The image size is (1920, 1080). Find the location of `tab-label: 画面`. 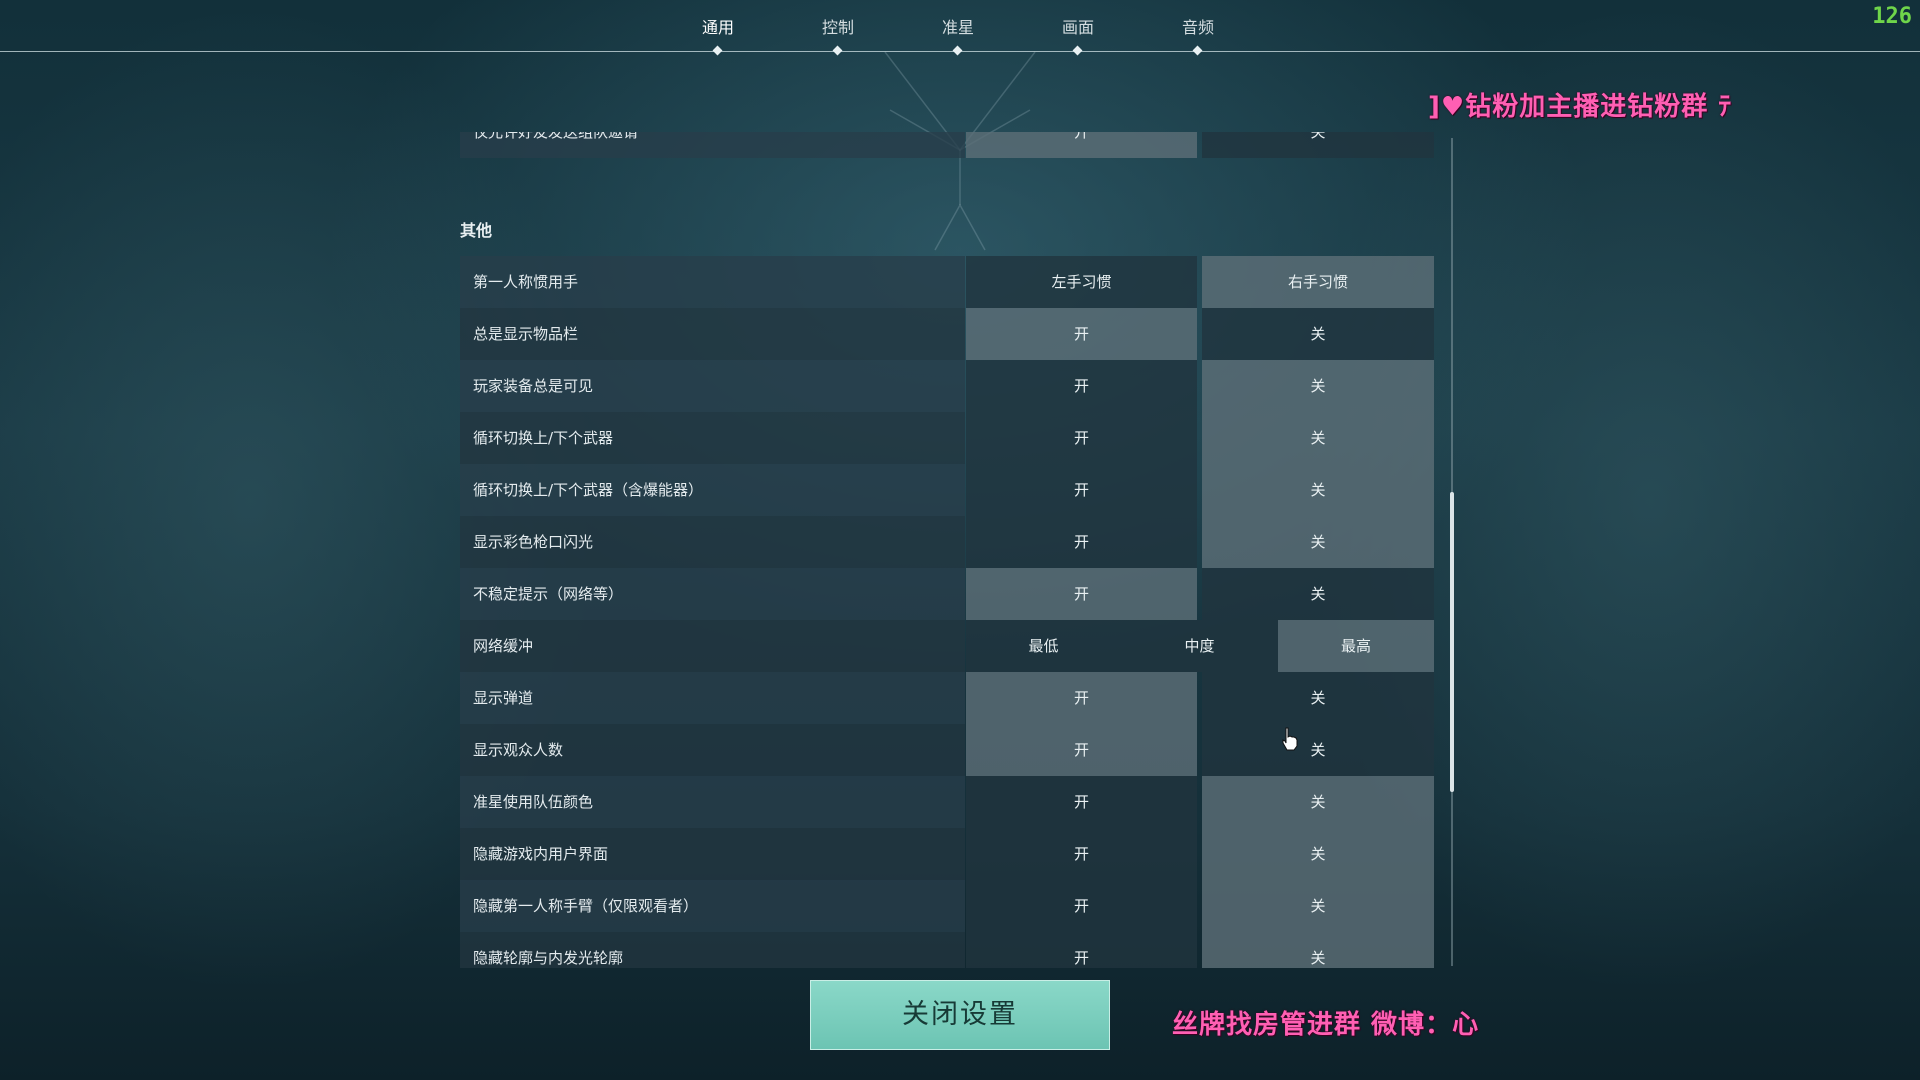

tab-label: 画面 is located at coordinates (1077, 27).